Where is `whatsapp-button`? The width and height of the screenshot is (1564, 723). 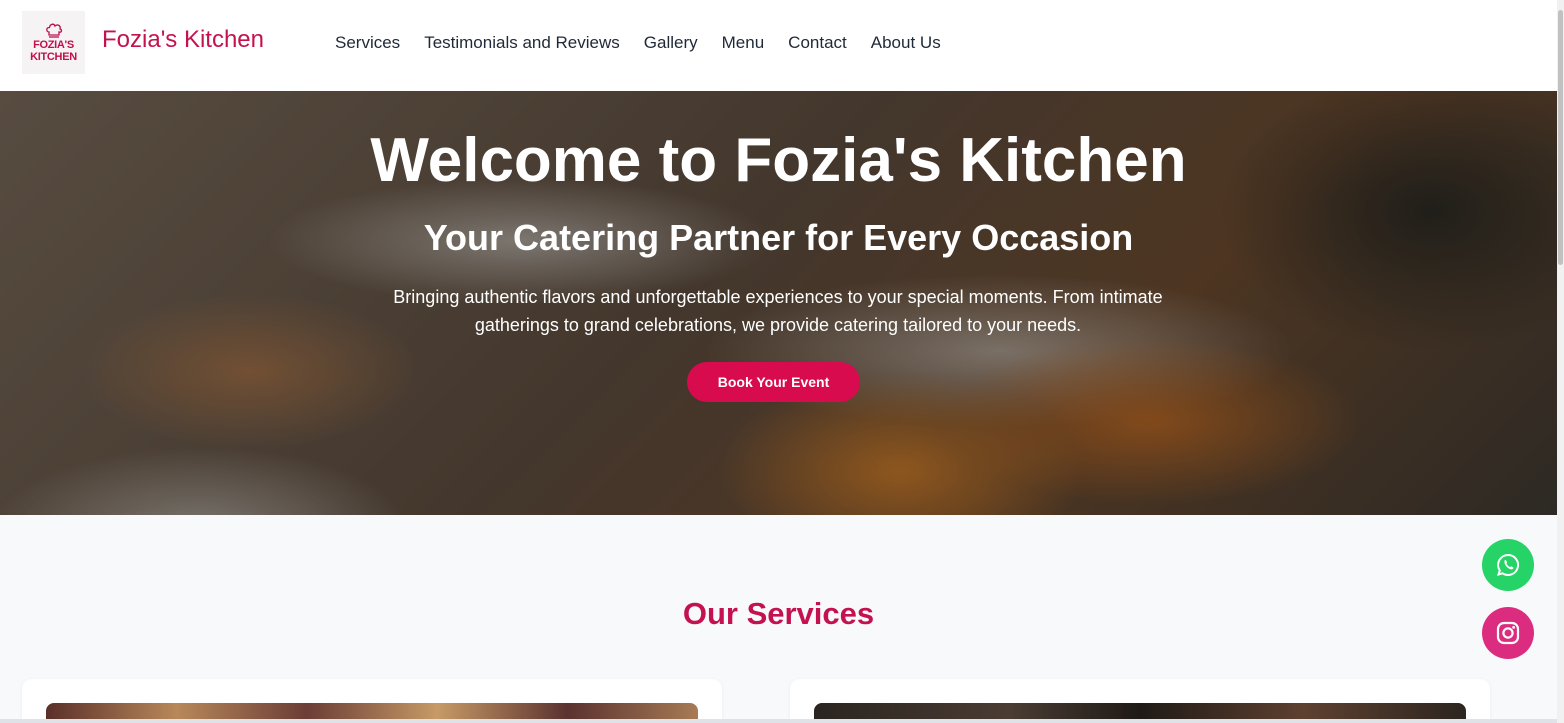 whatsapp-button is located at coordinates (1508, 565).